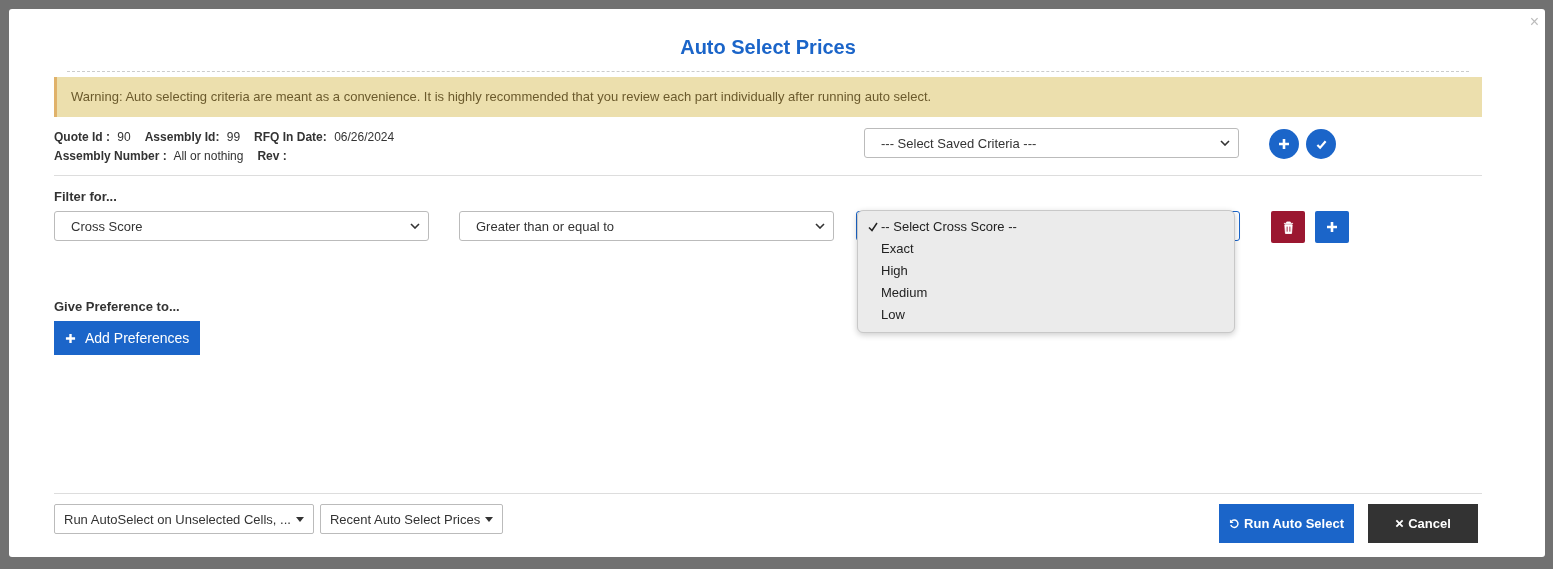 Image resolution: width=1553 pixels, height=569 pixels. What do you see at coordinates (768, 97) in the screenshot?
I see `warning-banner: Warning: Auto selecting criteria are meant as a convenience. It is highly recommended that you review each part individually after running auto select.` at bounding box center [768, 97].